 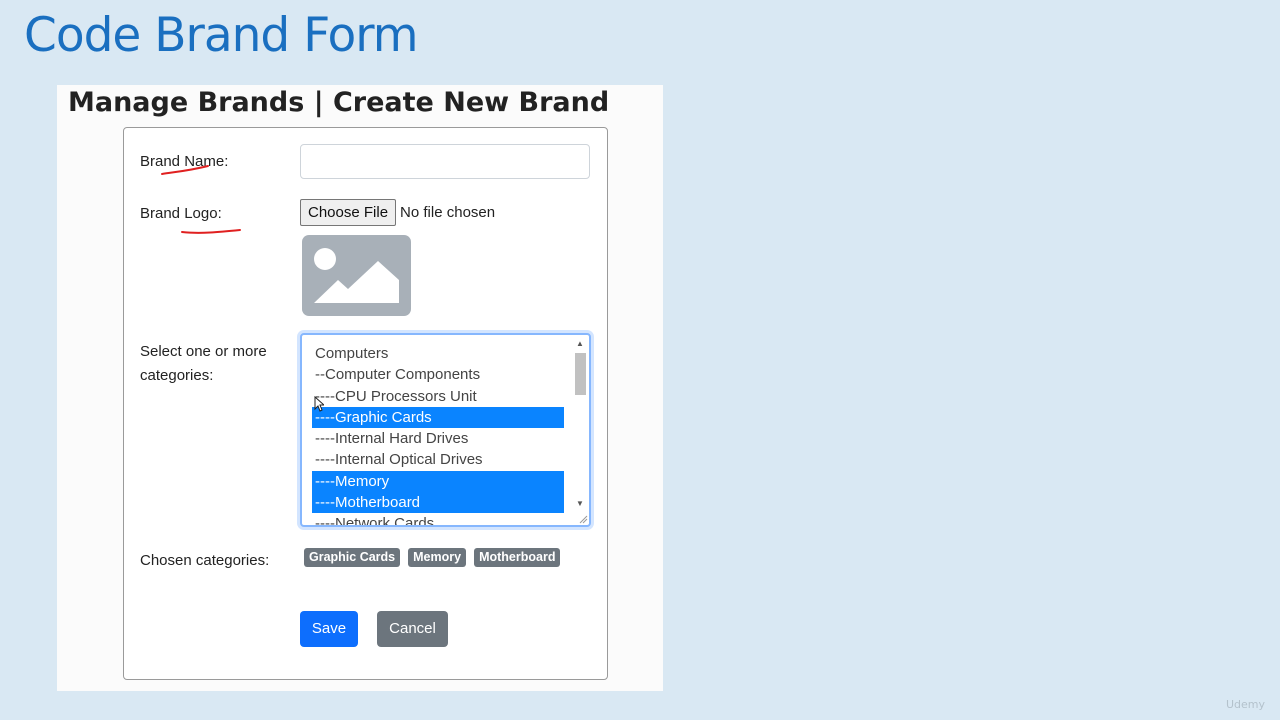 What do you see at coordinates (203, 363) in the screenshot?
I see `categories-label: Select one or more categories:` at bounding box center [203, 363].